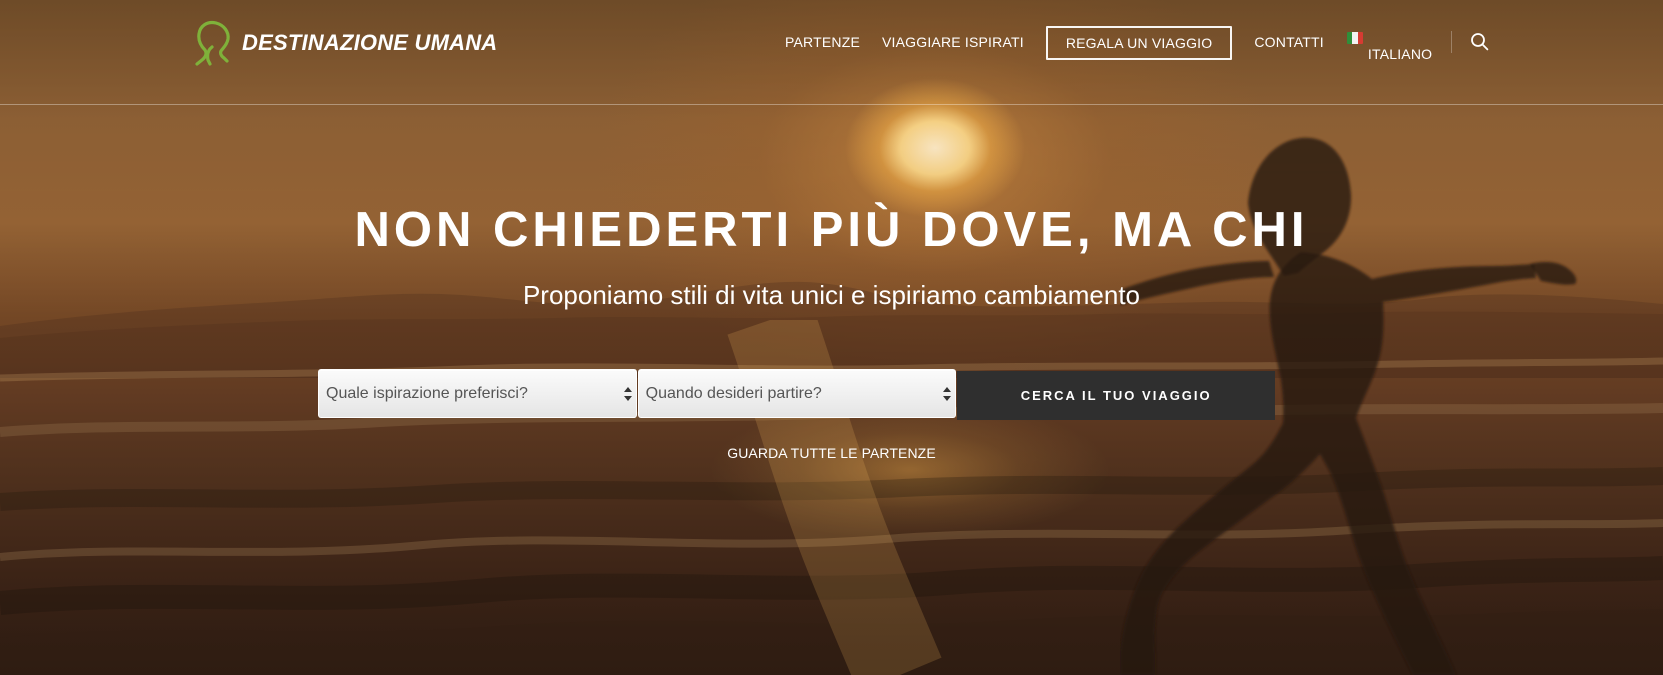  Describe the element at coordinates (953, 42) in the screenshot. I see `nav-item-viaggiare-ispirati: VIAGGIARE ISPIRATI` at that location.